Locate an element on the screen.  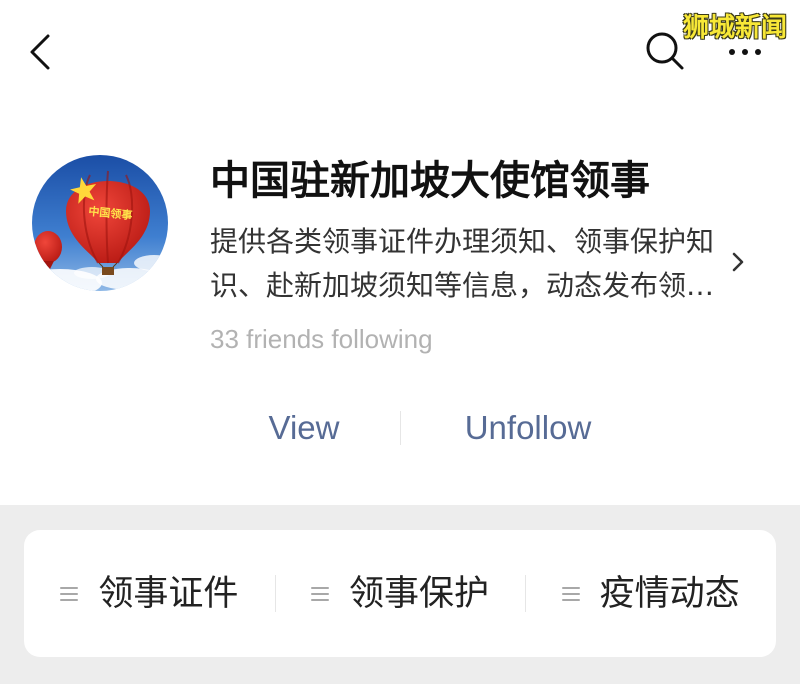
watermark: 狮城新闻 is located at coordinates (735, 28).